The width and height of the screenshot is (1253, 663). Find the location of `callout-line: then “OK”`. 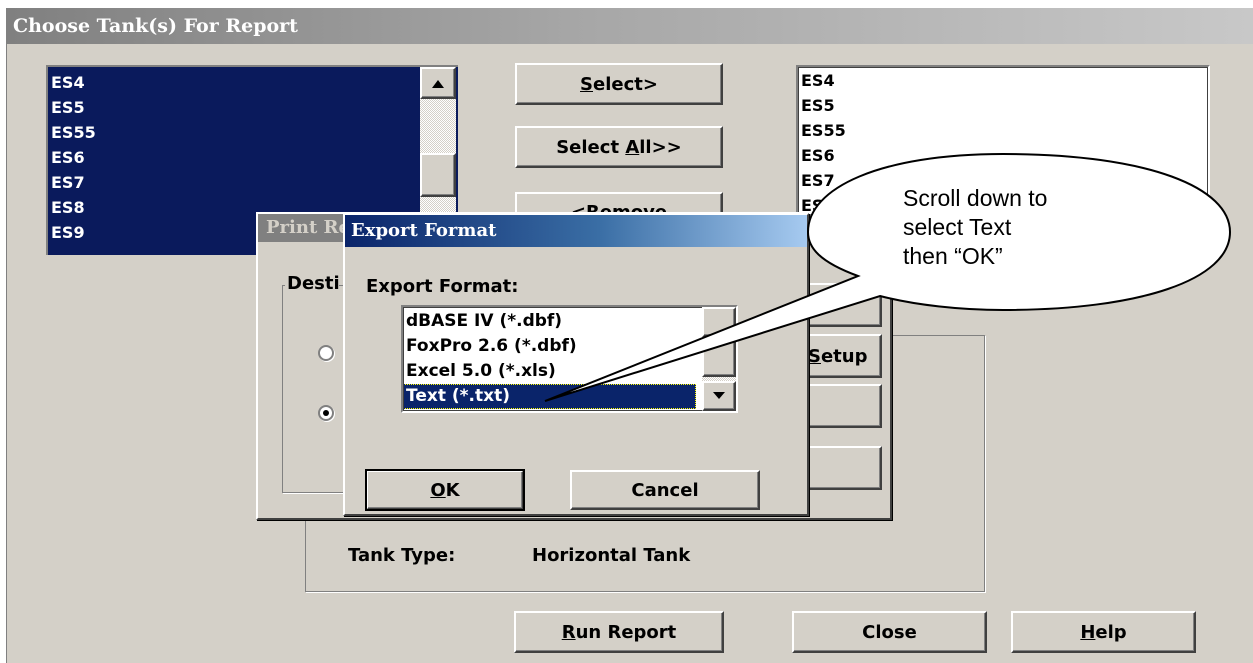

callout-line: then “OK” is located at coordinates (953, 256).